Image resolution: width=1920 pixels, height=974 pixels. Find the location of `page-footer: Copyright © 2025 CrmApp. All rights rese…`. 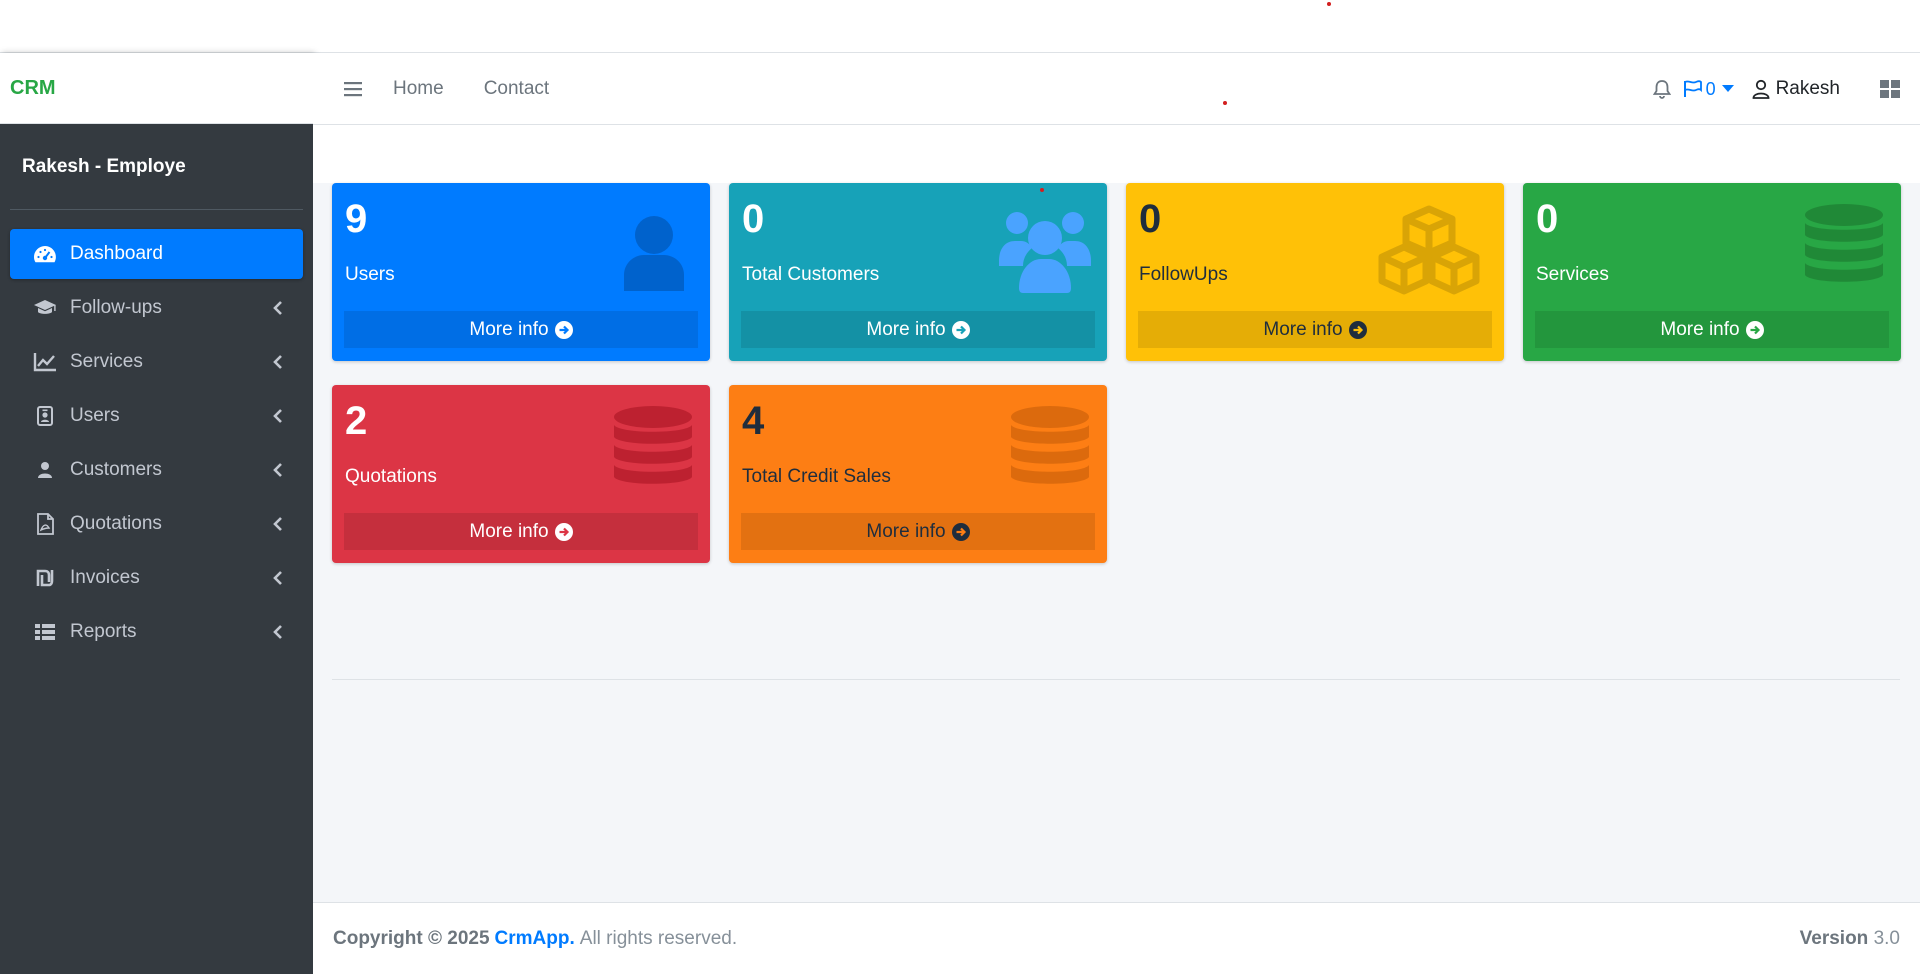

page-footer: Copyright © 2025 CrmApp. All rights rese… is located at coordinates (1116, 938).